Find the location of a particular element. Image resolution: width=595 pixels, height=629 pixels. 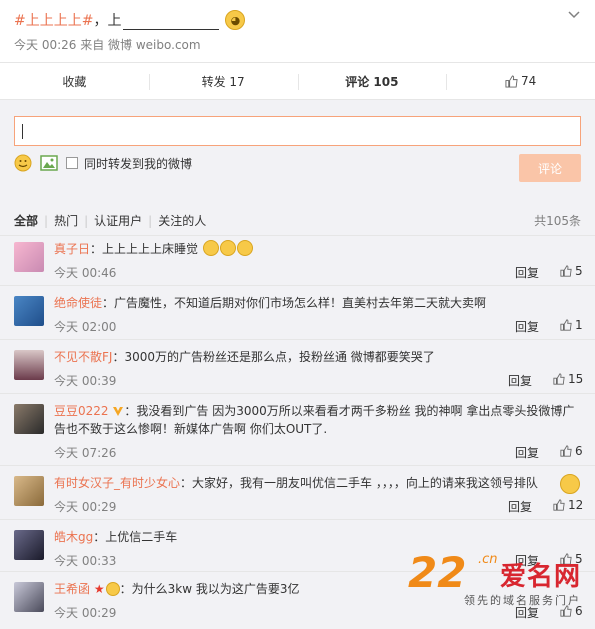

repost-button: 转发 17 is located at coordinates (223, 81).